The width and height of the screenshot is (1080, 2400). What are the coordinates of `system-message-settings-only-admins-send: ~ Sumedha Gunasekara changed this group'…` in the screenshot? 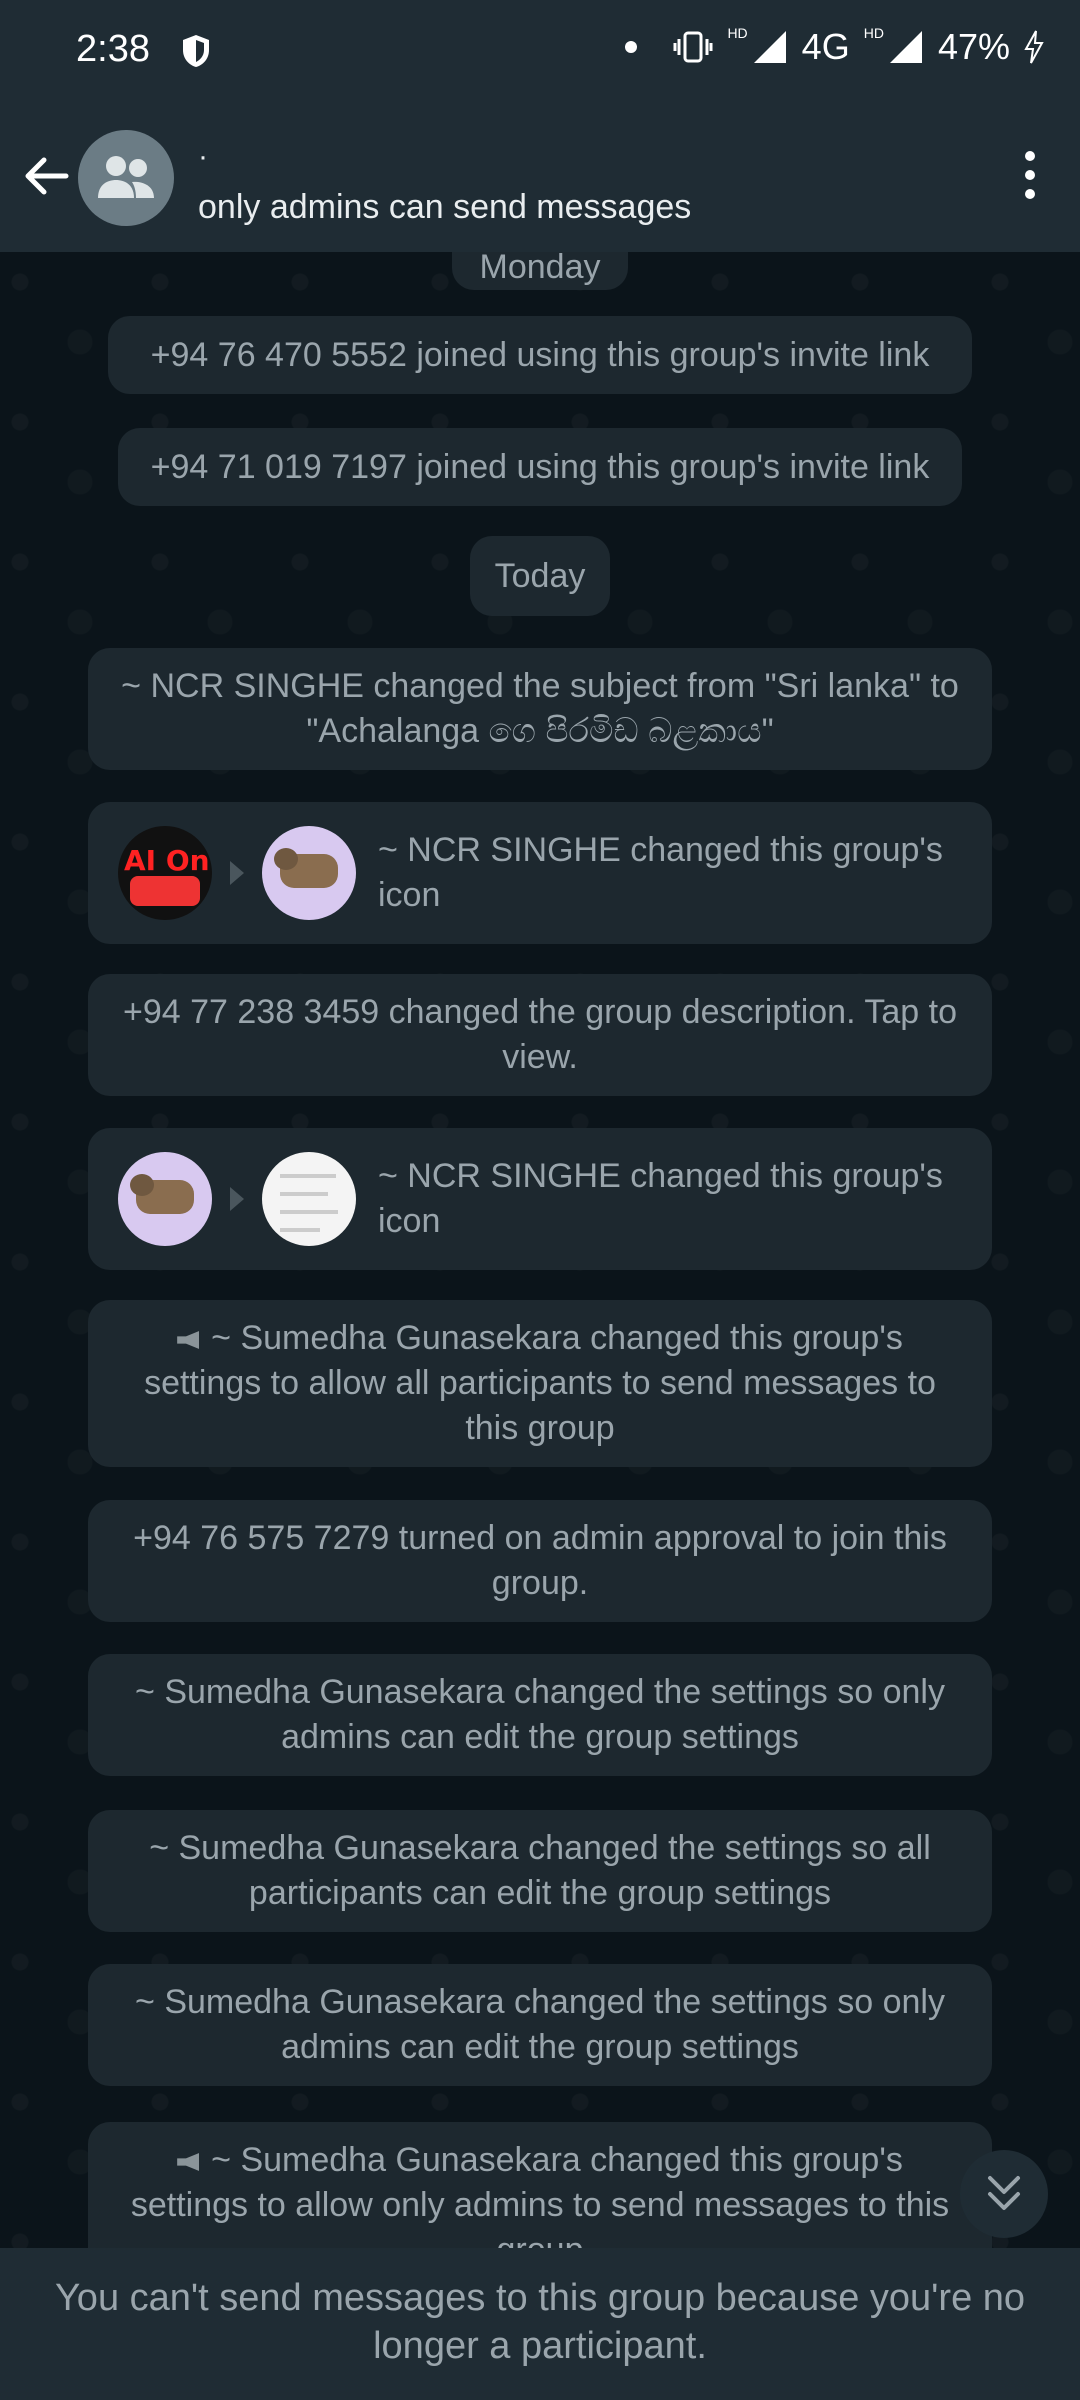 It's located at (540, 2185).